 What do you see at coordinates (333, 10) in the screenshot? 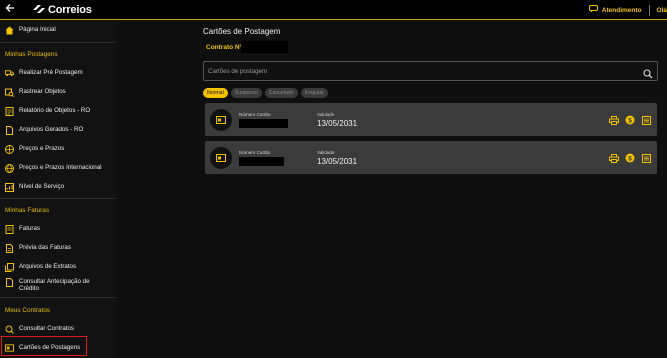
I see `top-bar: Correios Atendimento Olá` at bounding box center [333, 10].